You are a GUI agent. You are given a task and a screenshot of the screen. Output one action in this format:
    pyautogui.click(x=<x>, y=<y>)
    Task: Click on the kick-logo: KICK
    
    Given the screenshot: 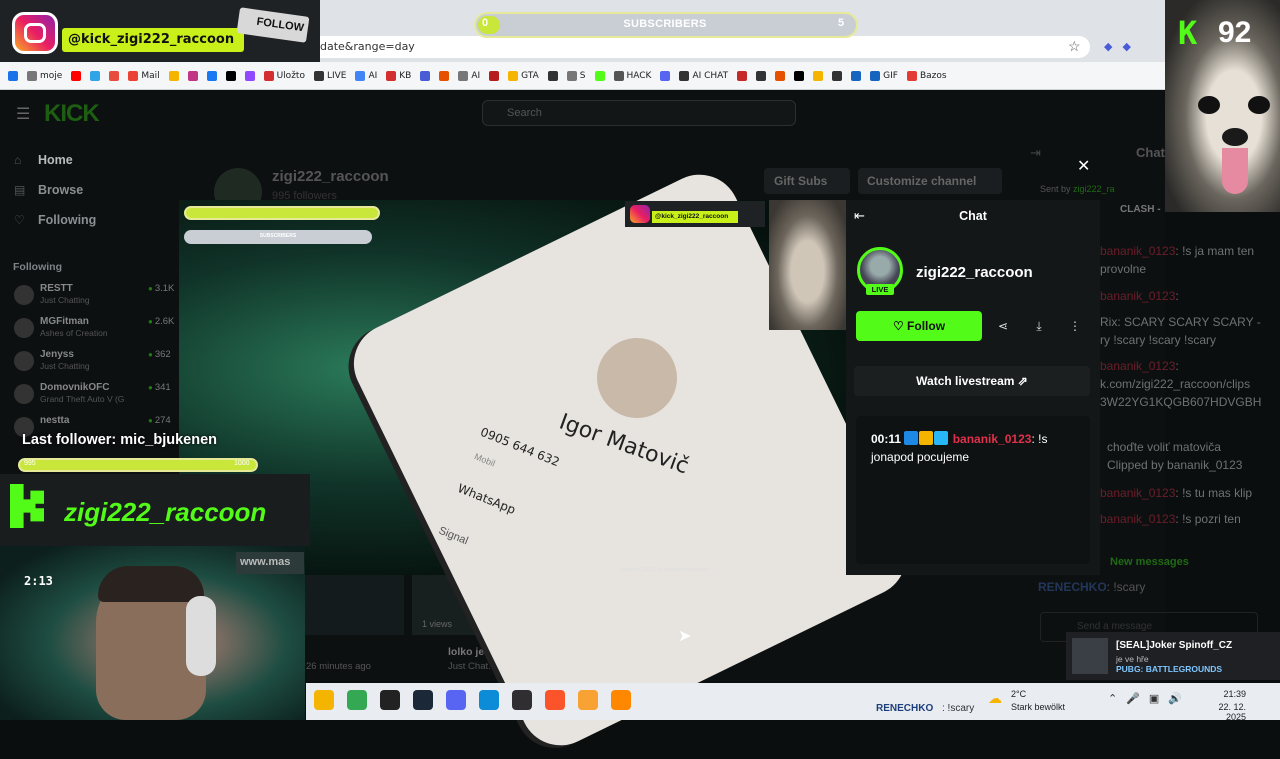 What is the action you would take?
    pyautogui.click(x=72, y=114)
    